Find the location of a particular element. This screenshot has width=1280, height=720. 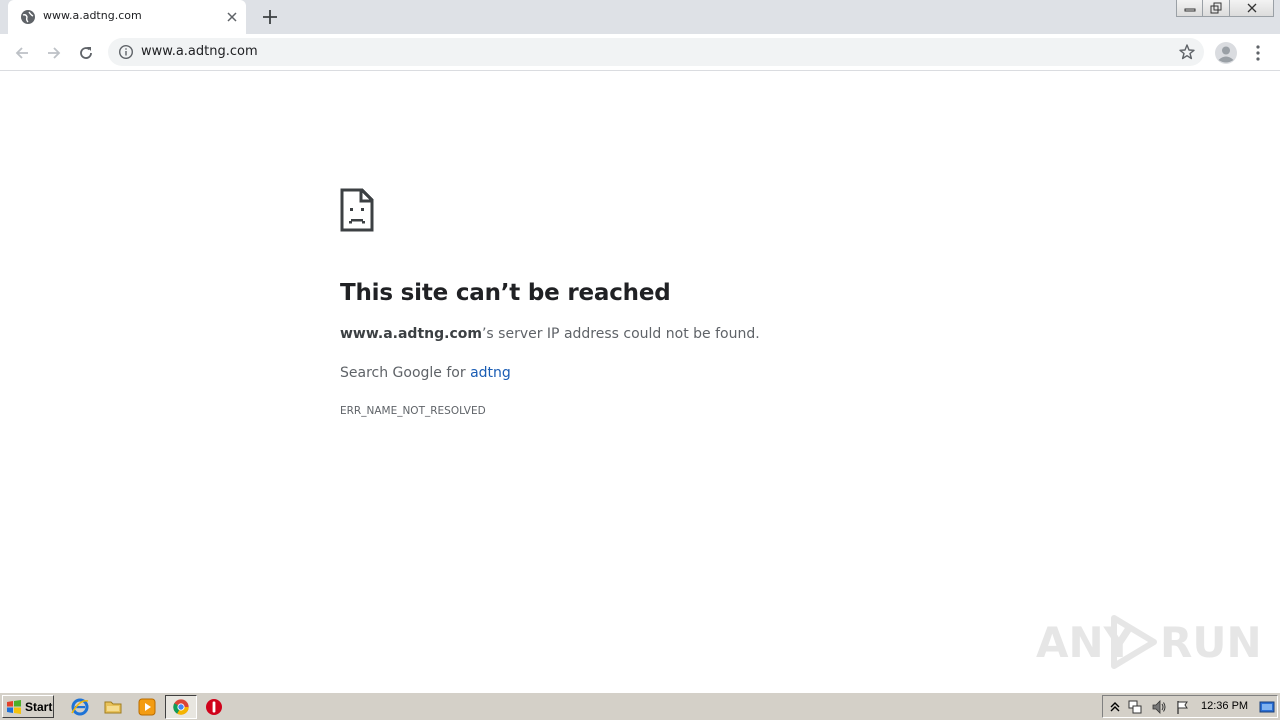

chrome-task-button is located at coordinates (181, 707).